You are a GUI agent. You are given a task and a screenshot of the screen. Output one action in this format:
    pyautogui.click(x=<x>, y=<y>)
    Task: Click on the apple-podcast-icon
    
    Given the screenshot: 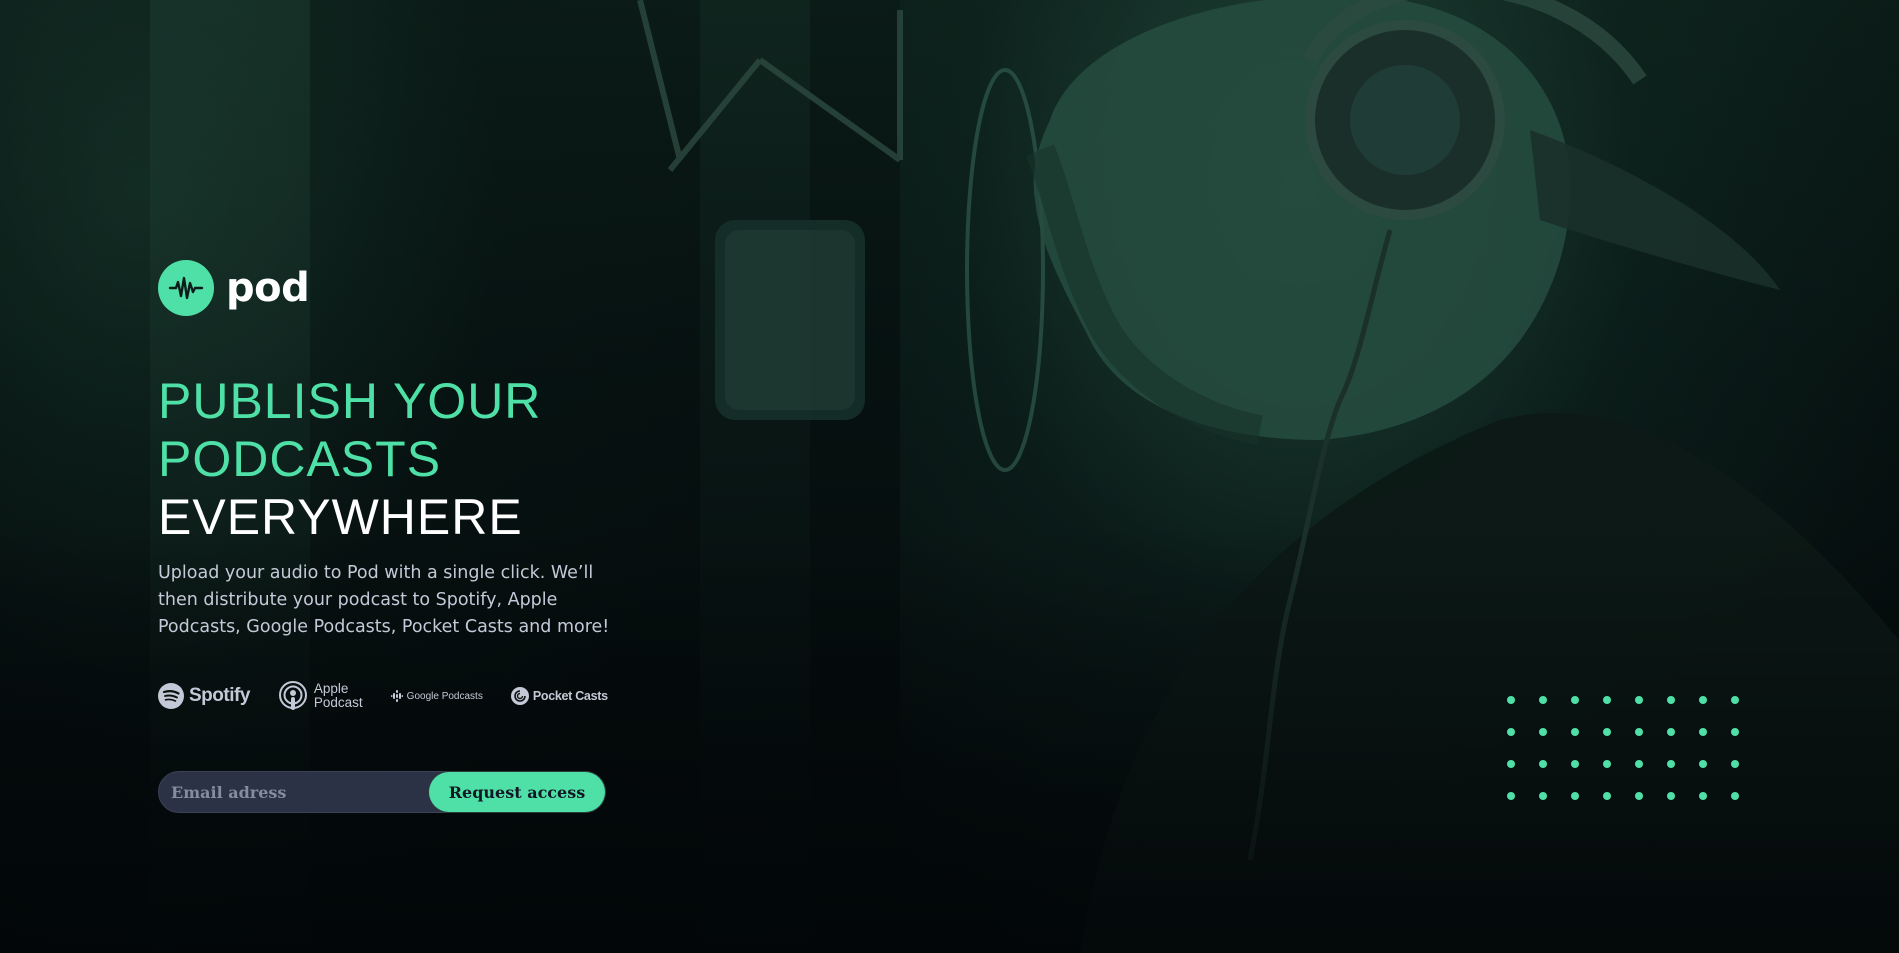 What is the action you would take?
    pyautogui.click(x=292, y=695)
    